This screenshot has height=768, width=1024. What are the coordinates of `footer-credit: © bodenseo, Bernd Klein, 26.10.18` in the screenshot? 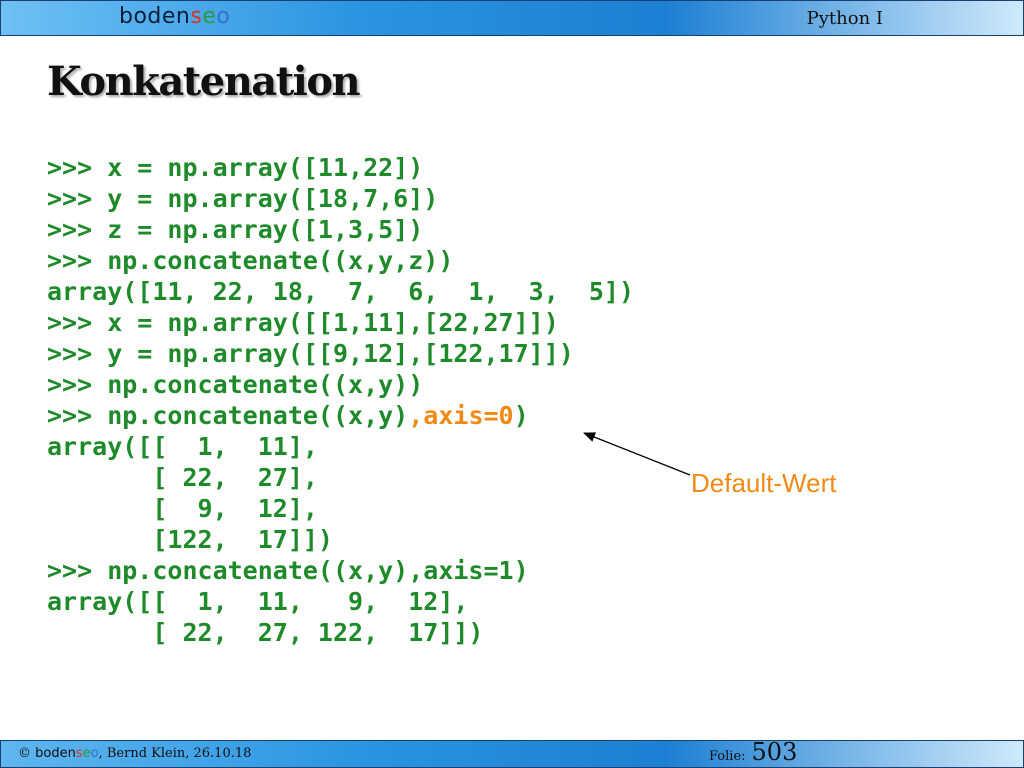 It's located at (135, 753).